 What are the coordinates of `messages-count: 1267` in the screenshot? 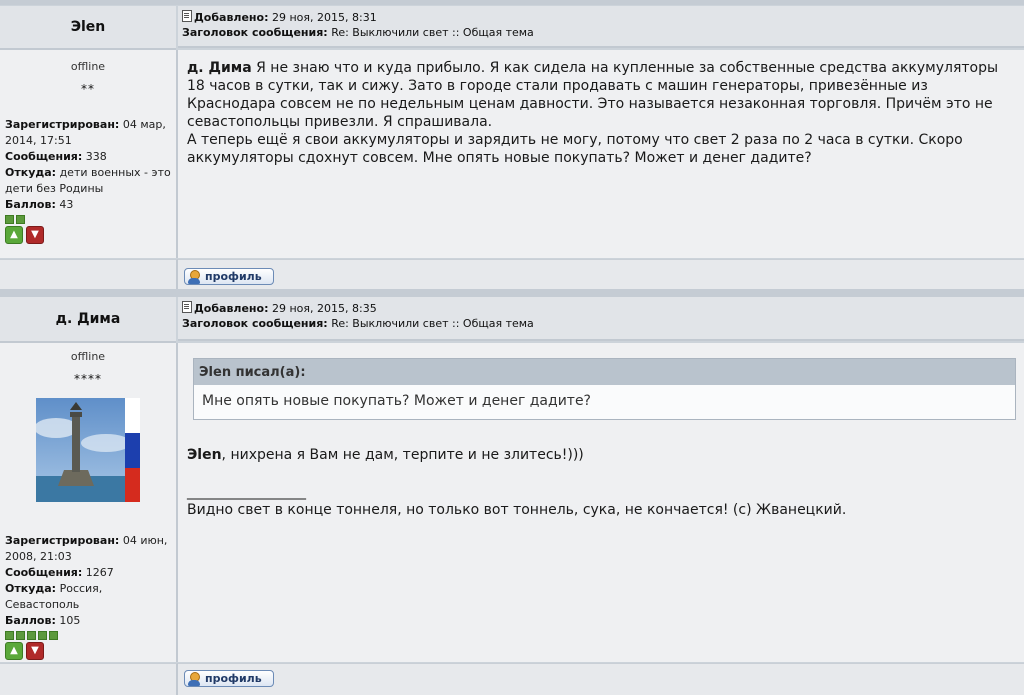 It's located at (99, 572).